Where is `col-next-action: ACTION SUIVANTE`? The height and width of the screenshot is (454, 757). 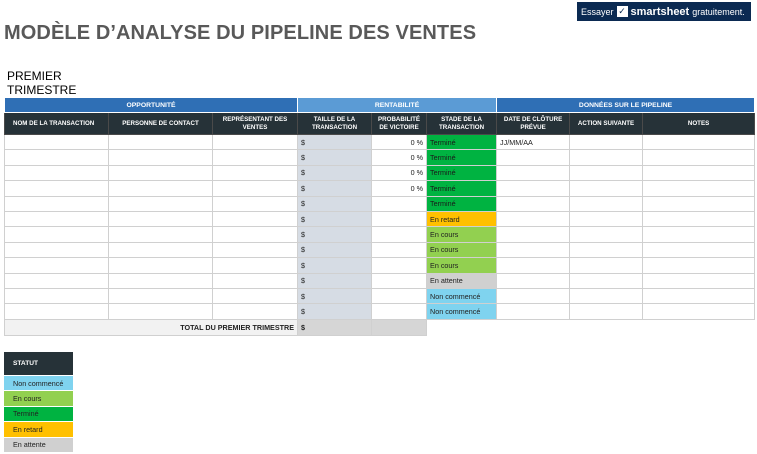
col-next-action: ACTION SUIVANTE is located at coordinates (606, 123).